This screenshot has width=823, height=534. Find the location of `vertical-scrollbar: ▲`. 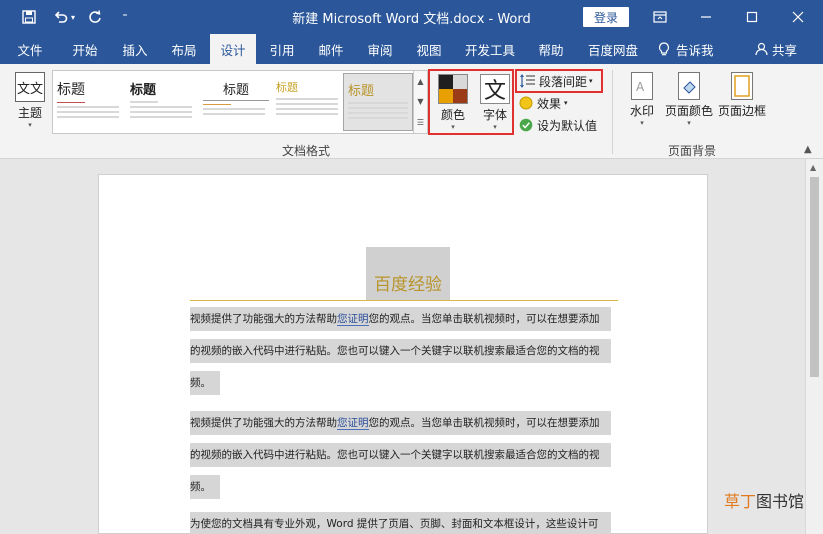

vertical-scrollbar: ▲ is located at coordinates (814, 346).